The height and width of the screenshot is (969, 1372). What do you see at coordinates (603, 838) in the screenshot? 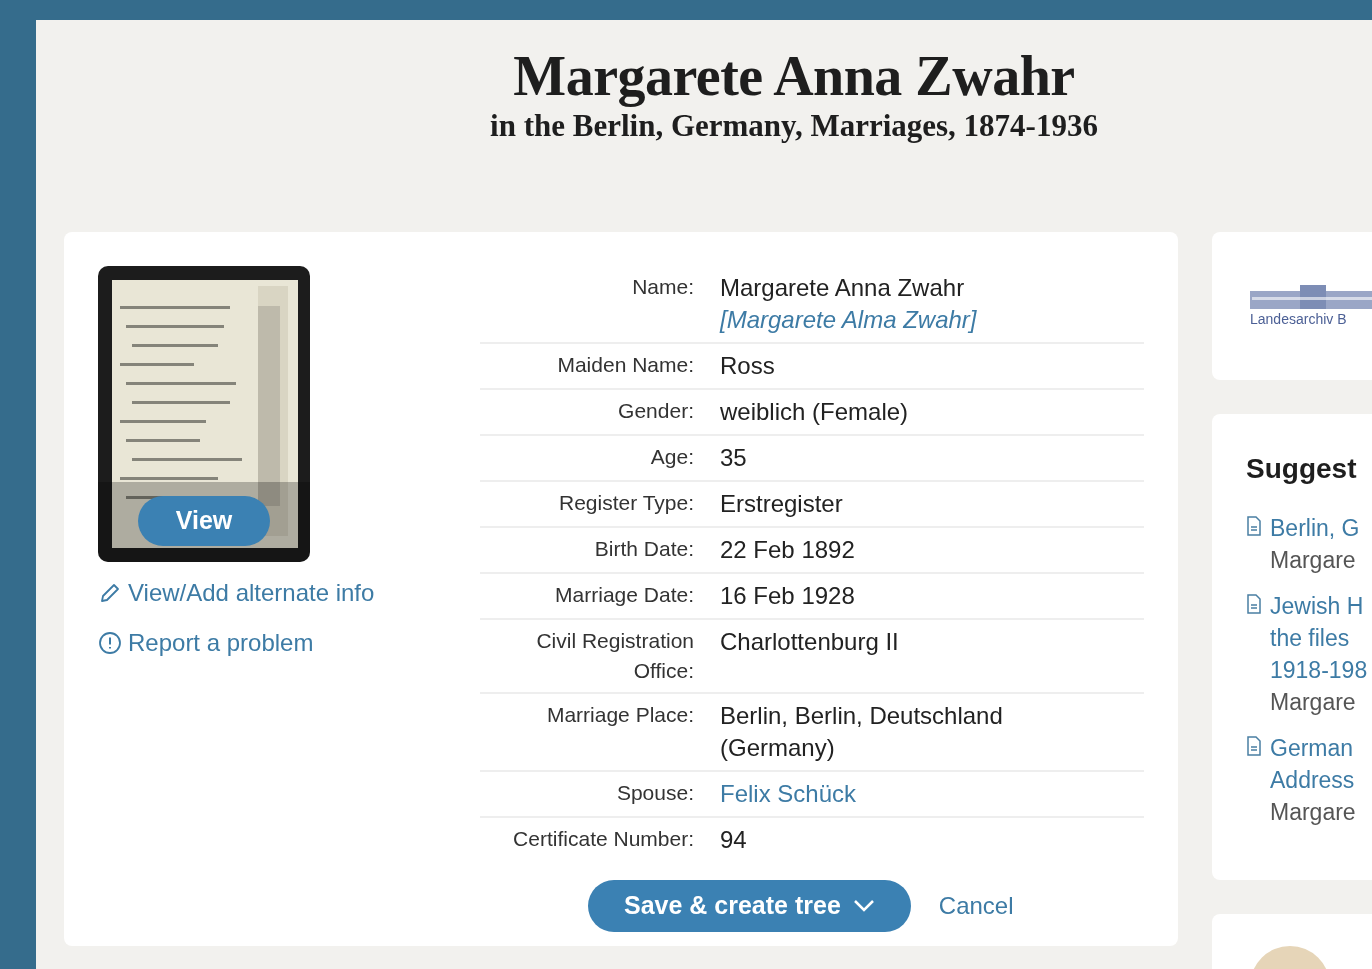
I see `field-label: Certificate Number:` at bounding box center [603, 838].